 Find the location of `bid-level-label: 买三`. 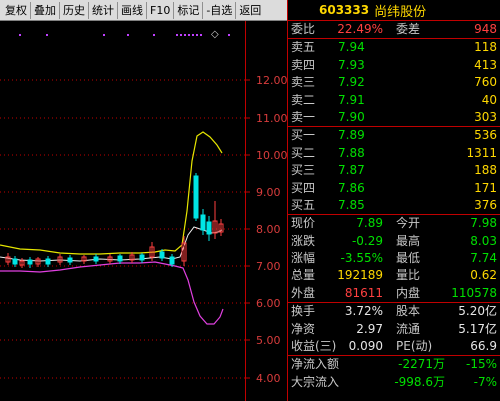

bid-level-label: 买三 is located at coordinates (303, 170).